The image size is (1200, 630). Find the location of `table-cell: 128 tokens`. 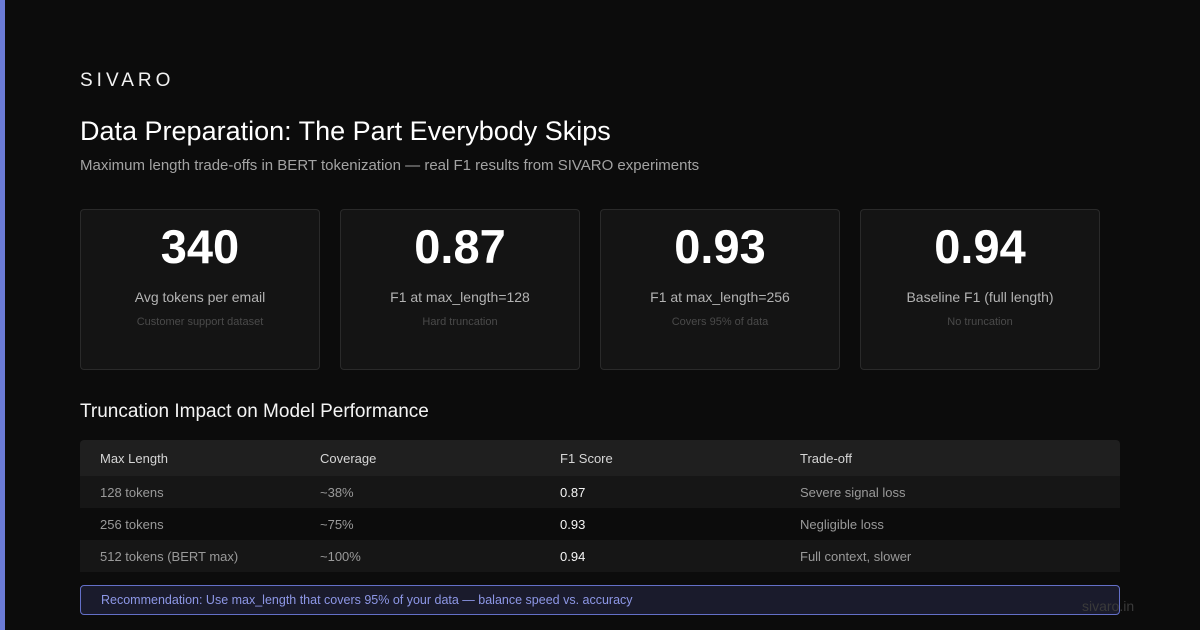

table-cell: 128 tokens is located at coordinates (132, 492).